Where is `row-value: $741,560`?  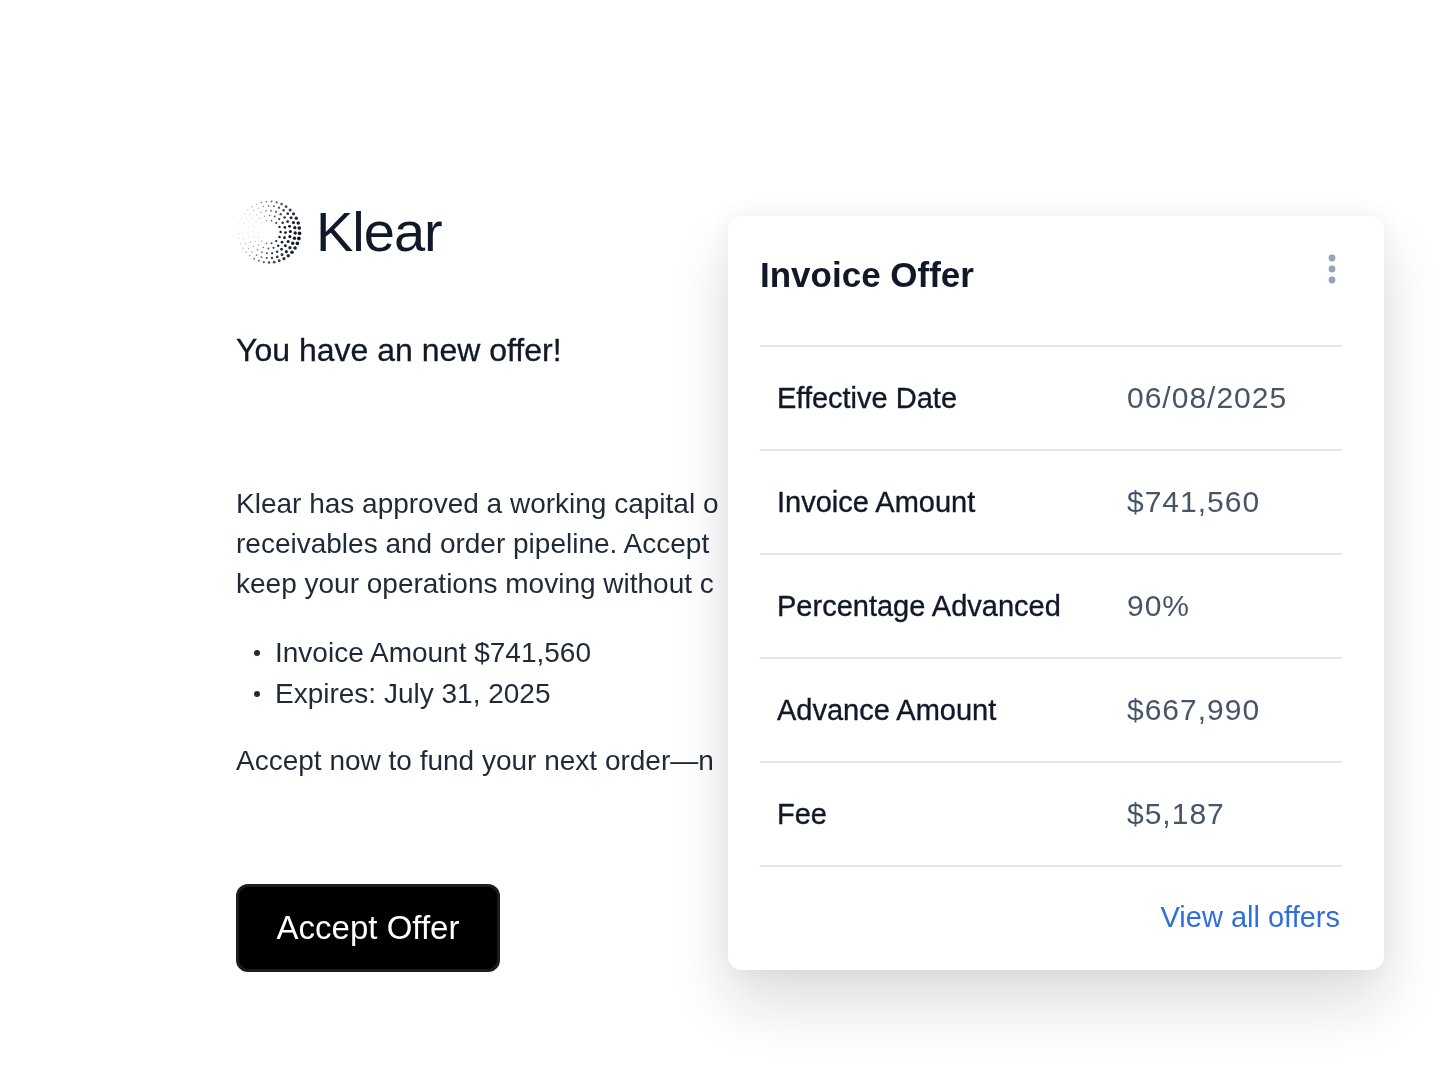 row-value: $741,560 is located at coordinates (1194, 502).